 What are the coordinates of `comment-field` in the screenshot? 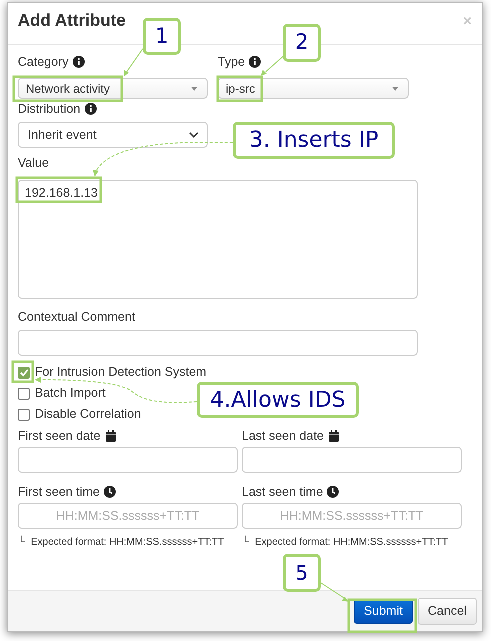 It's located at (218, 343).